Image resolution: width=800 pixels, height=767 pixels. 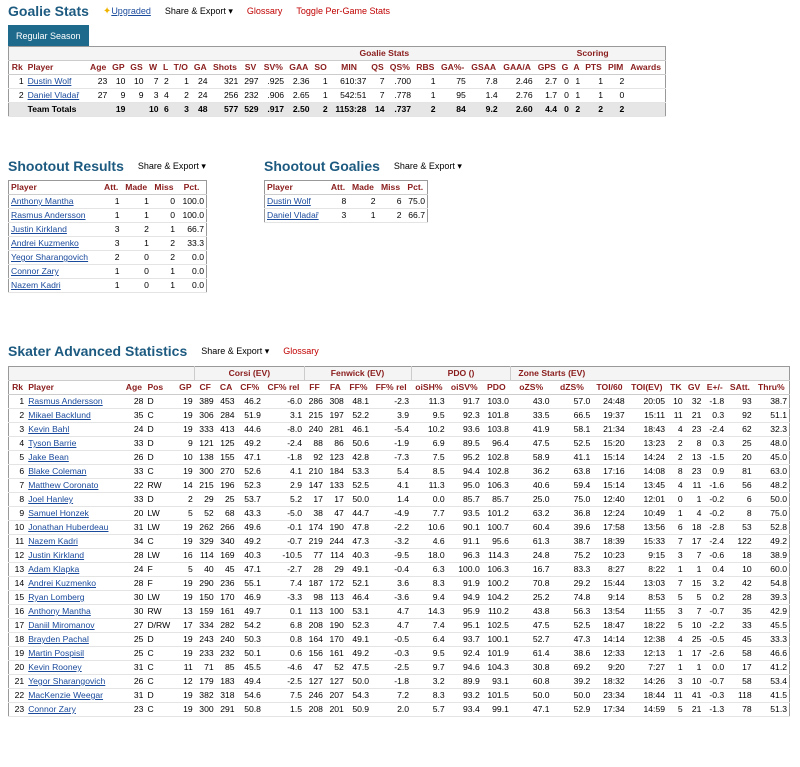 What do you see at coordinates (48, 457) in the screenshot?
I see `player-link: Jake Bean` at bounding box center [48, 457].